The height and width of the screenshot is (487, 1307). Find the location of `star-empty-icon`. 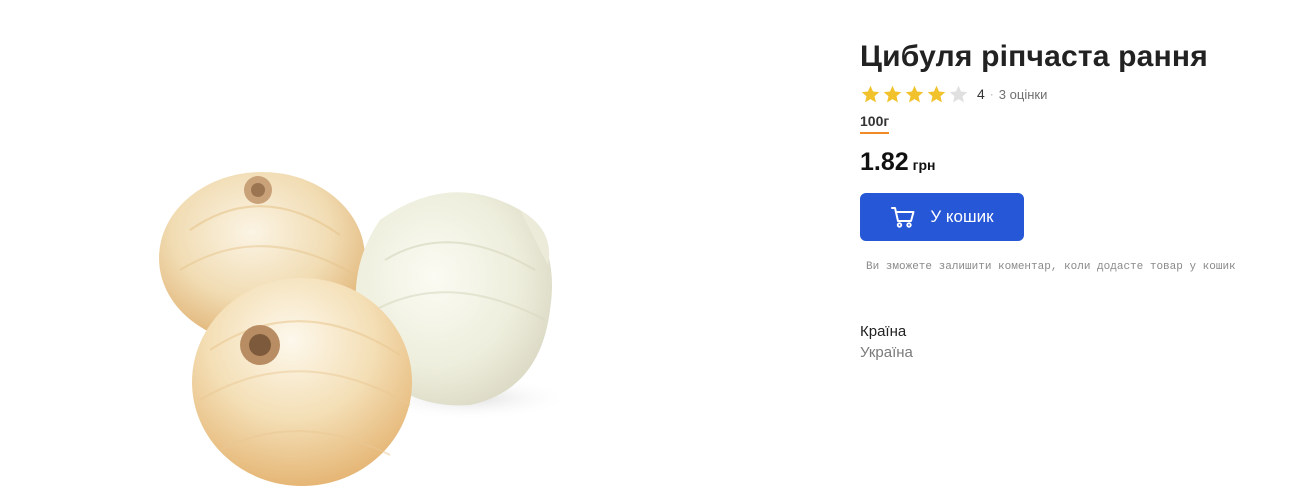

star-empty-icon is located at coordinates (958, 93).